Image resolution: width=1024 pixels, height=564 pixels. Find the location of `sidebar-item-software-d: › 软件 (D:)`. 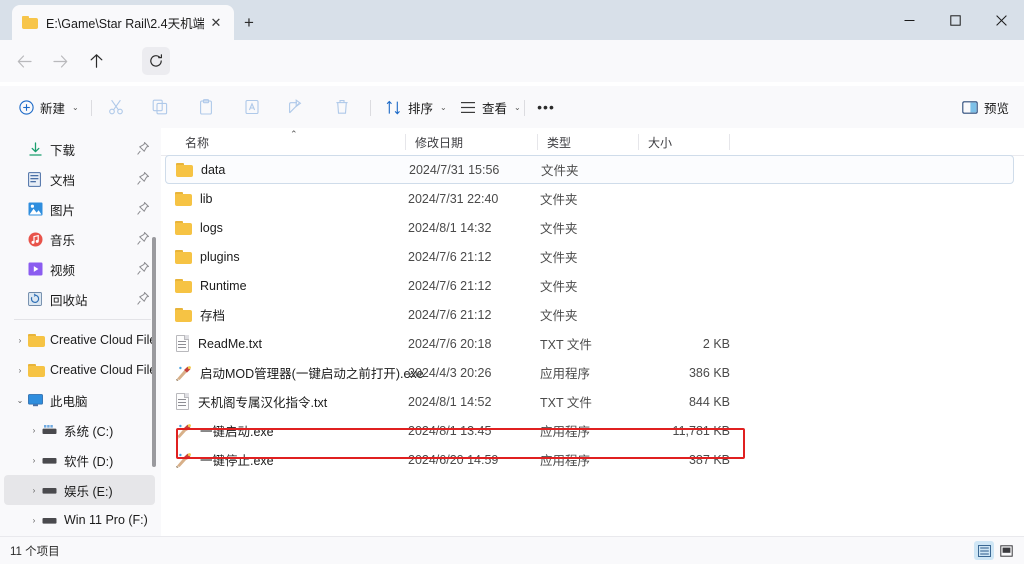

sidebar-item-software-d: › 软件 (D:) is located at coordinates (79, 460).